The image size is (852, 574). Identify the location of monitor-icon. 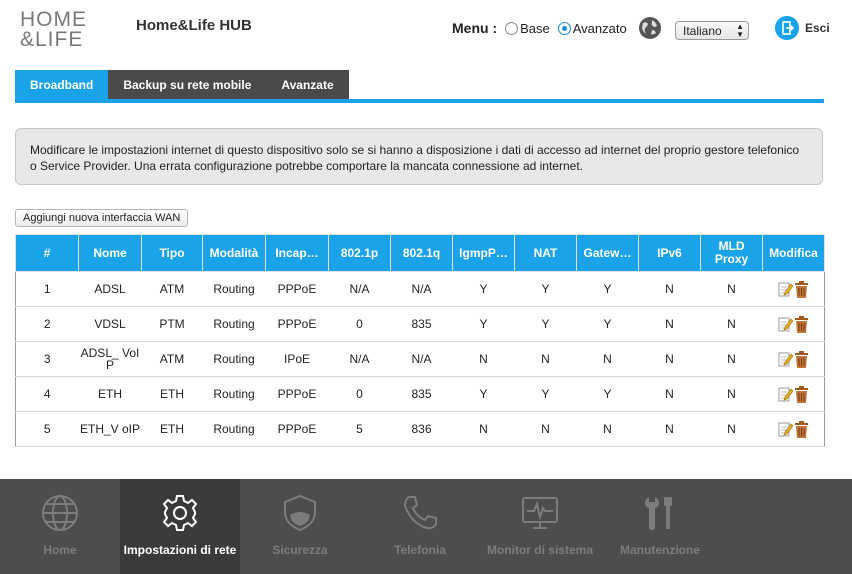
(540, 513).